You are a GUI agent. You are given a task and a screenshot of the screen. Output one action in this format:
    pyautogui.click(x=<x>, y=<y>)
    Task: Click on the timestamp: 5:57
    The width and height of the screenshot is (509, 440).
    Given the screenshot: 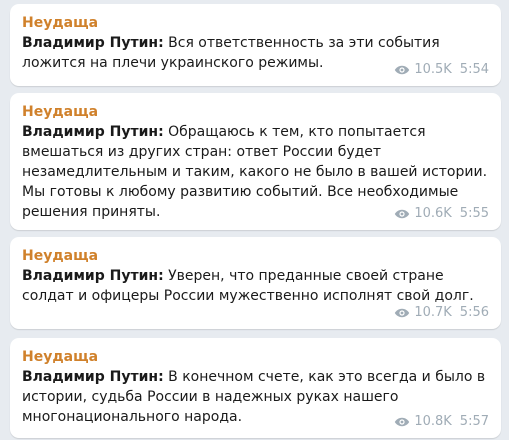 What is the action you would take?
    pyautogui.click(x=474, y=421)
    